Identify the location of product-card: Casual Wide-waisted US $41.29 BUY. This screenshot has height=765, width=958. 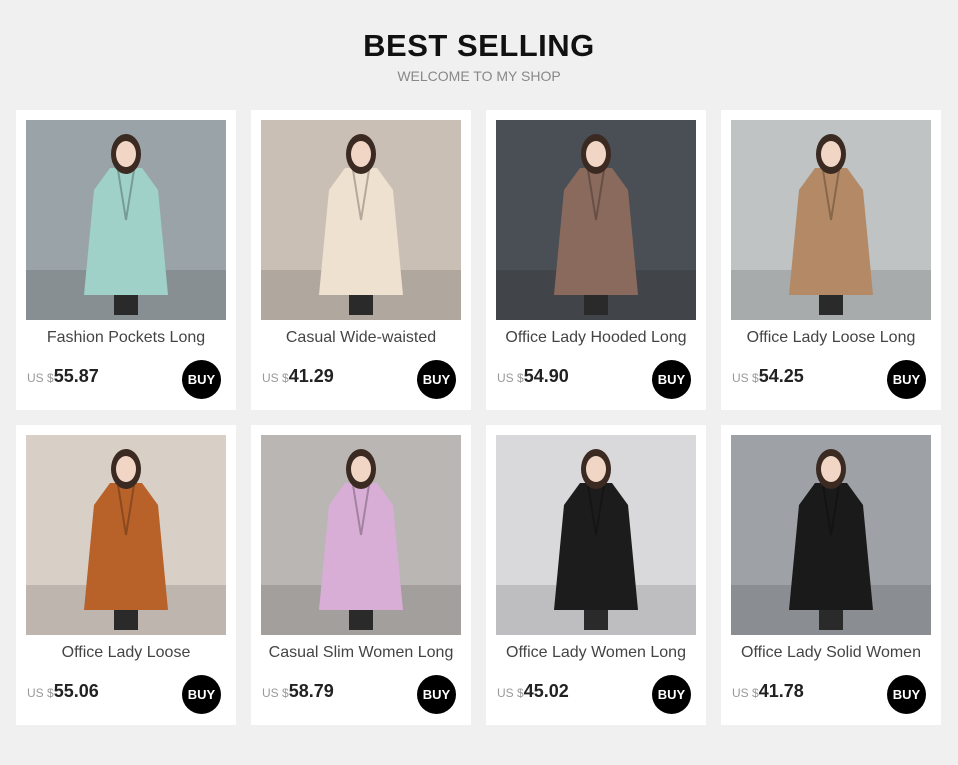
(361, 260).